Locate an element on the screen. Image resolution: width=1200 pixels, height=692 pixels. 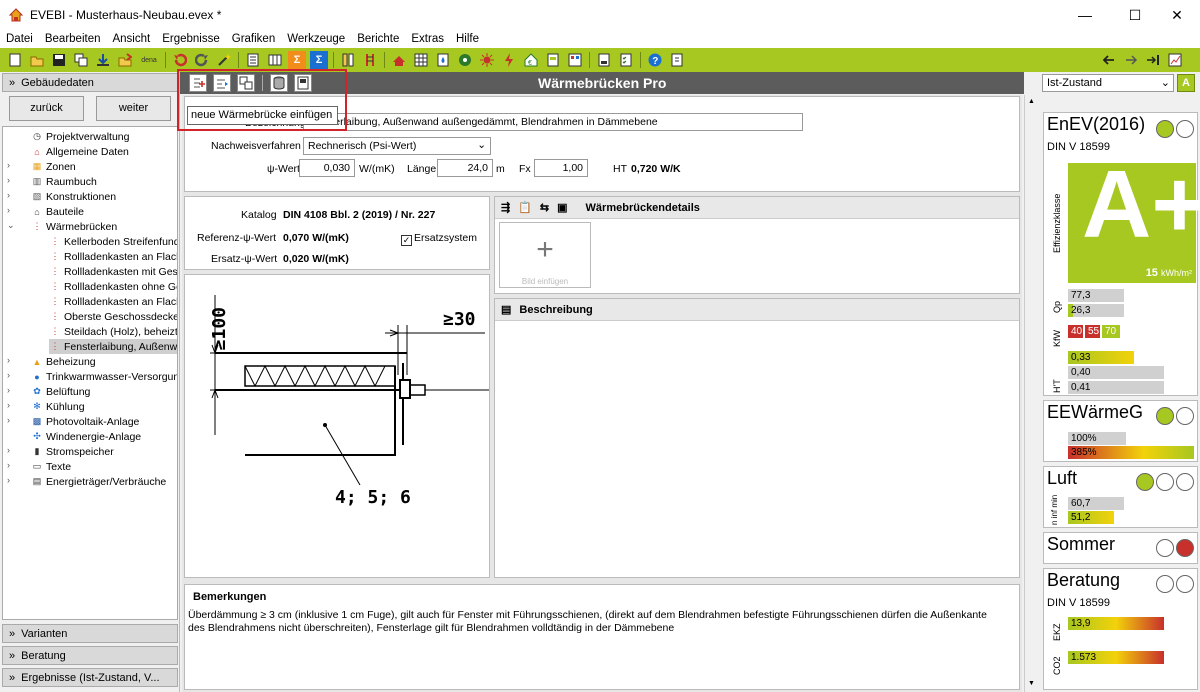
zustand-select: Ist-Zustand ⌄ is located at coordinates (1108, 83).